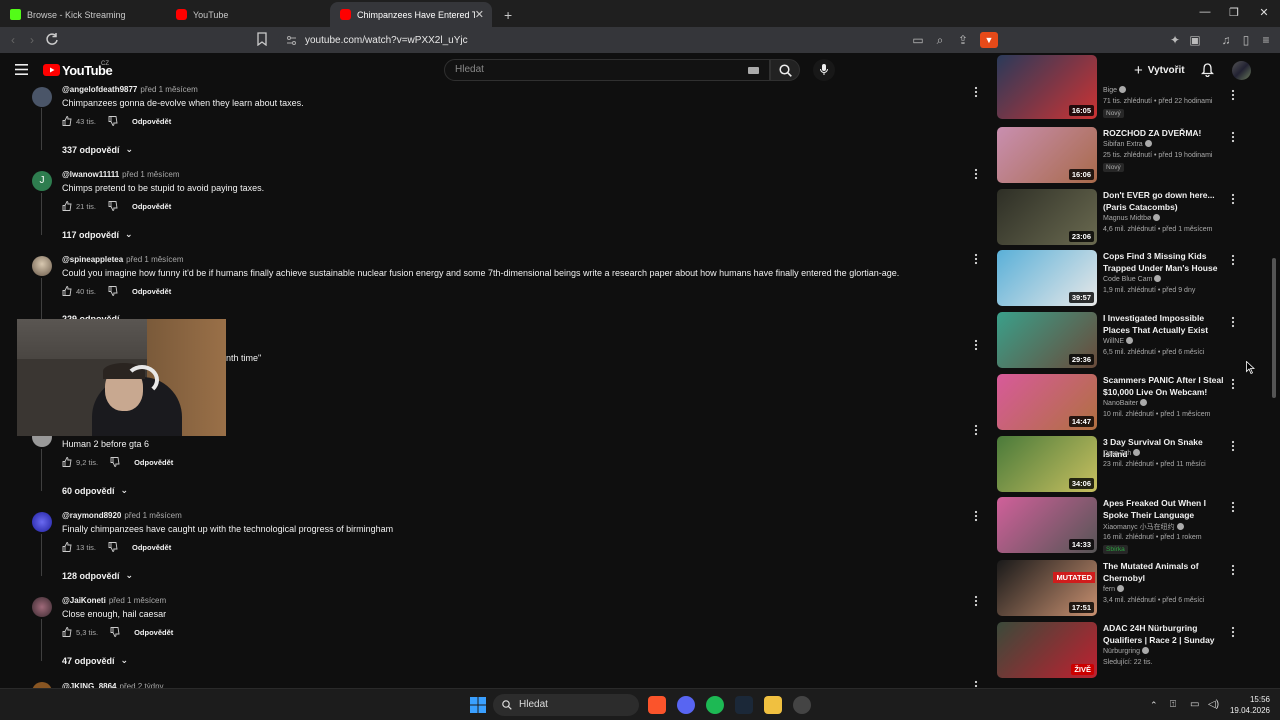 This screenshot has width=1280, height=720. Describe the element at coordinates (963, 40) in the screenshot. I see `share-icon: ⇪` at that location.